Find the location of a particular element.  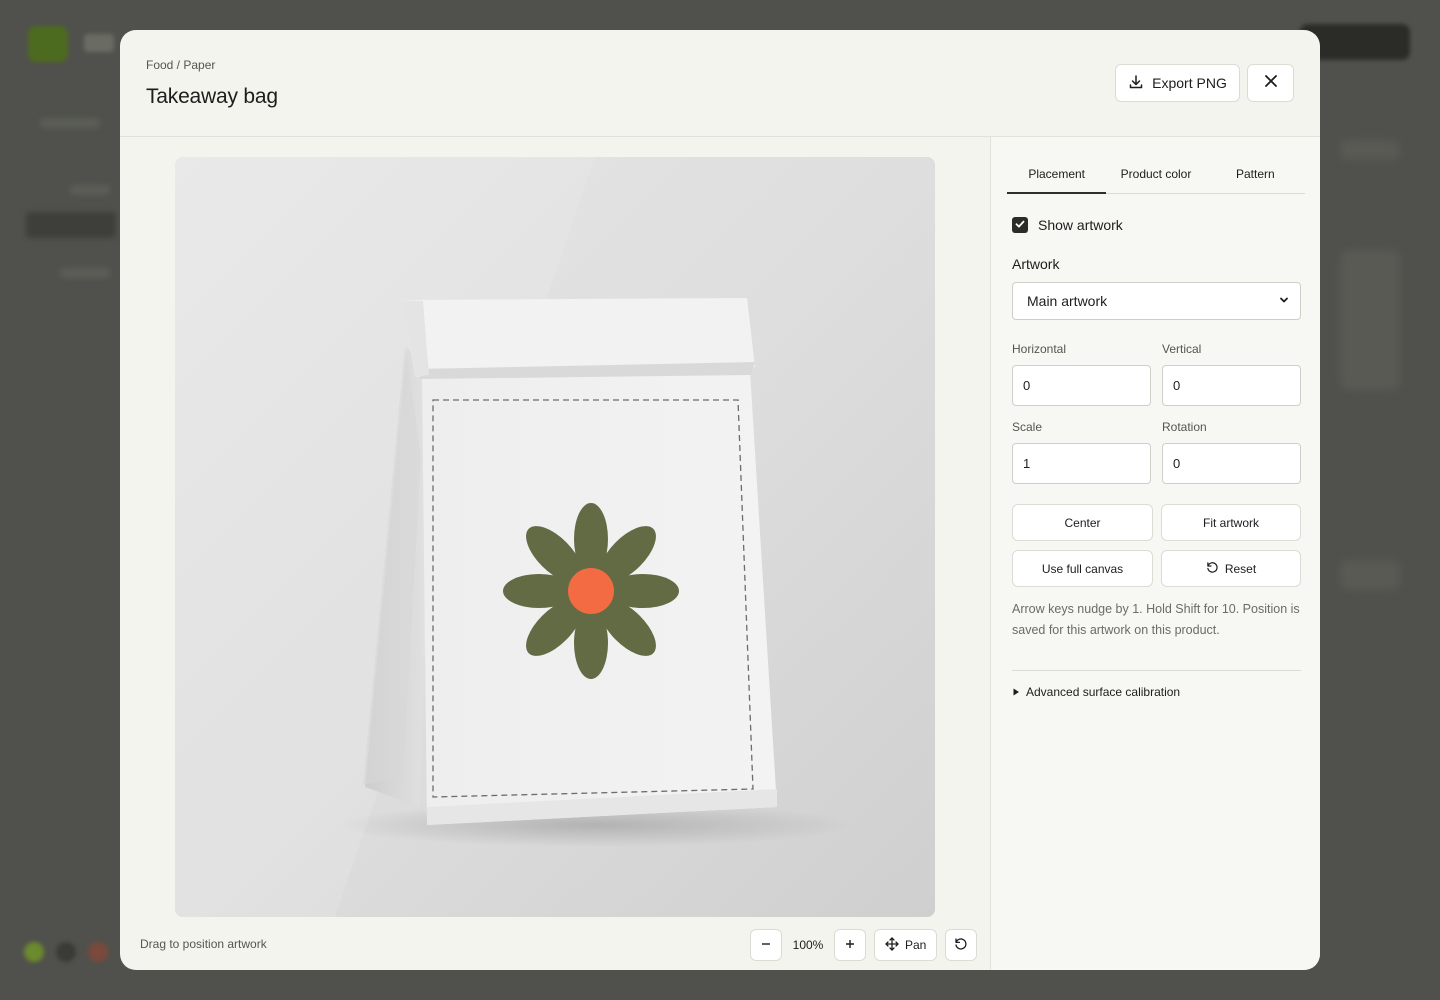

tab-product-color: Product color is located at coordinates (1155, 175).